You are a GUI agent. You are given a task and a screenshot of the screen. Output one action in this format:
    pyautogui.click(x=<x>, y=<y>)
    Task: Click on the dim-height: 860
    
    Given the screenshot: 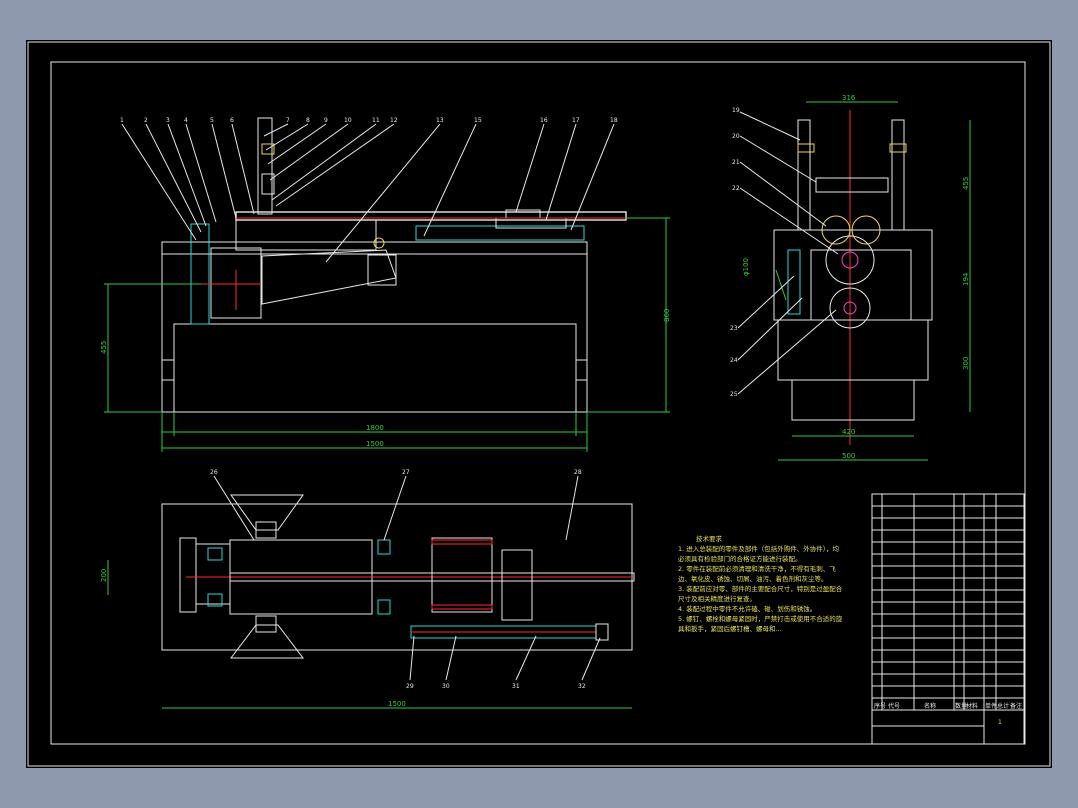 What is the action you would take?
    pyautogui.click(x=667, y=315)
    